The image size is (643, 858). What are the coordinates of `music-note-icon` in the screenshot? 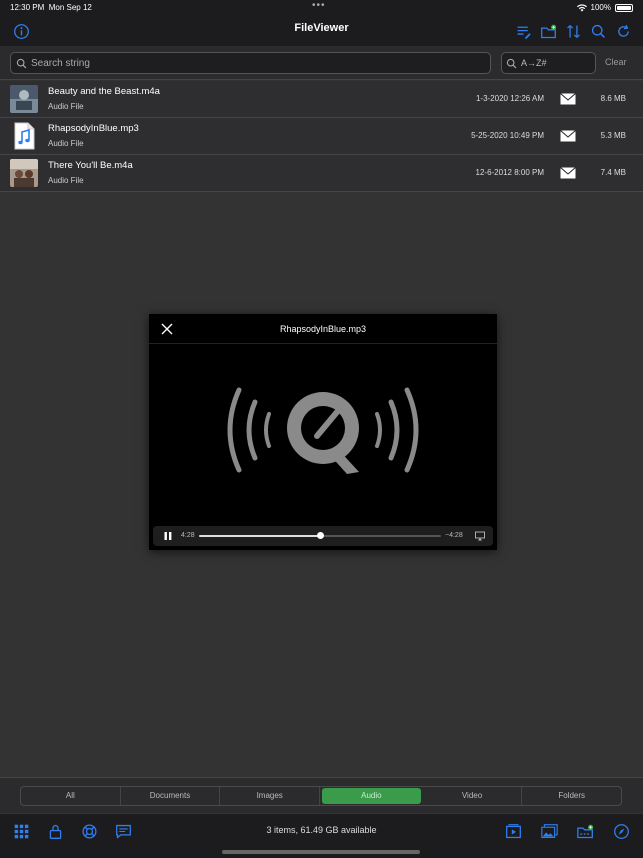 It's located at (24, 136).